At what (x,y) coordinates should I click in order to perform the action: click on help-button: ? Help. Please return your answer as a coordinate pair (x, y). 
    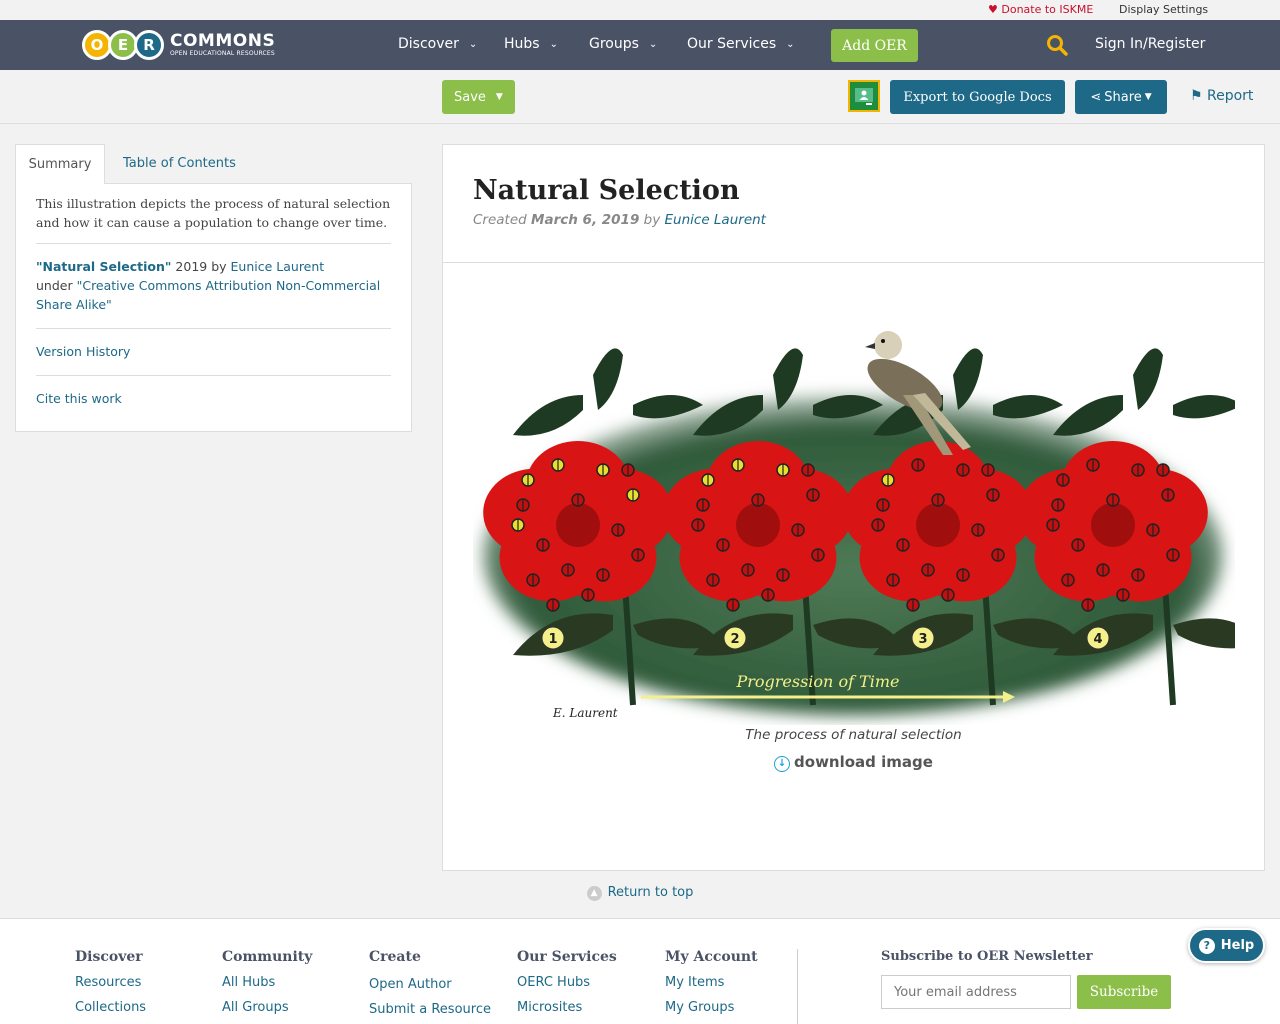
    Looking at the image, I should click on (1226, 945).